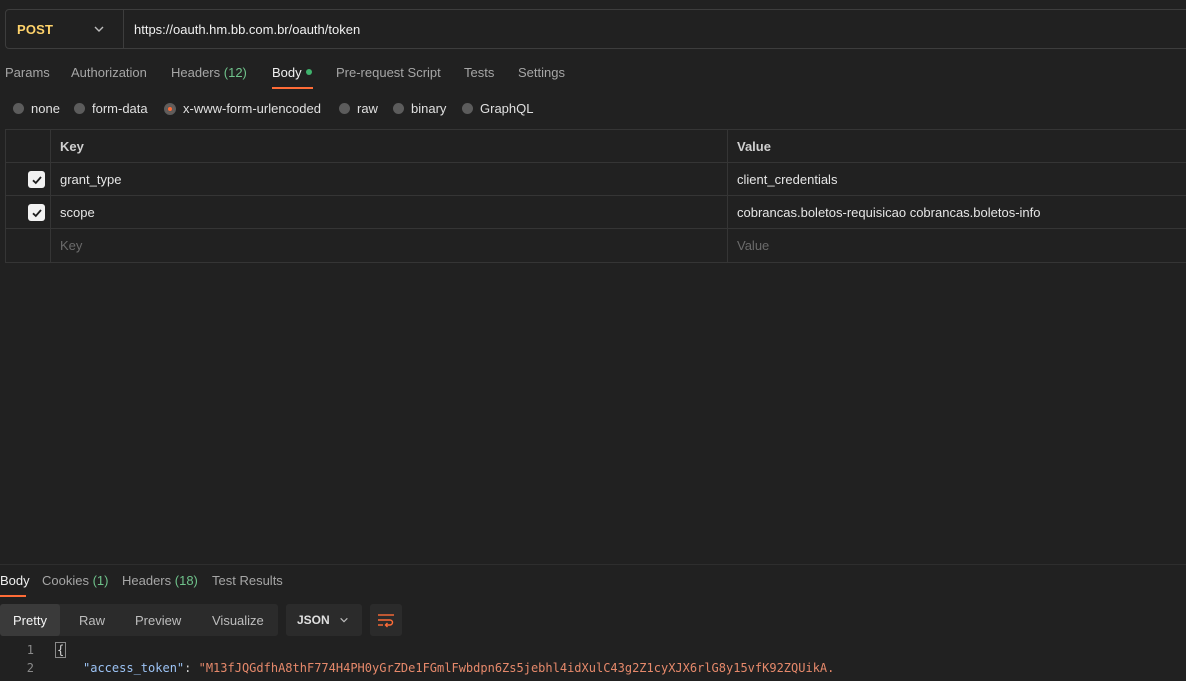 The height and width of the screenshot is (681, 1186). I want to click on response-tab-headers-label: Headers, so click(147, 580).